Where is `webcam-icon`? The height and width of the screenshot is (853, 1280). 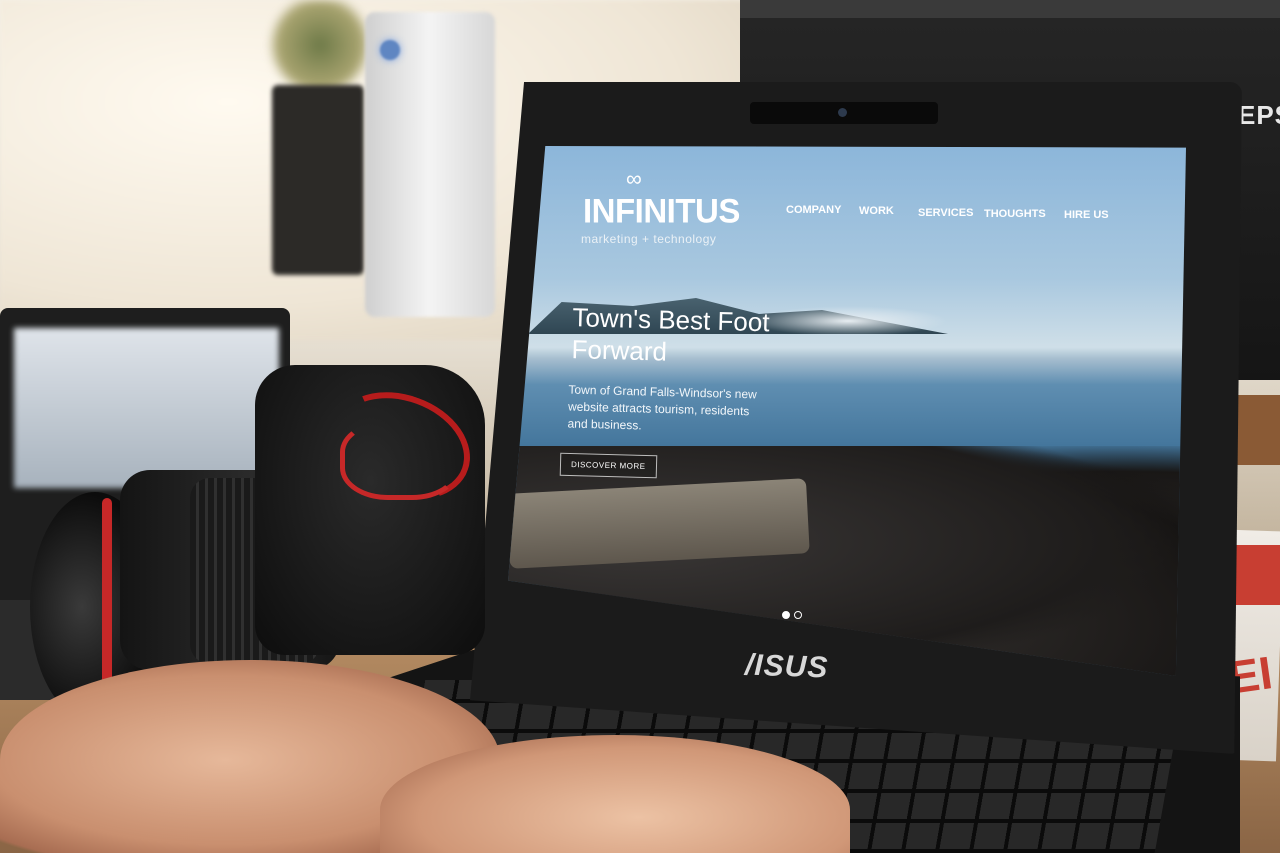
webcam-icon is located at coordinates (842, 112).